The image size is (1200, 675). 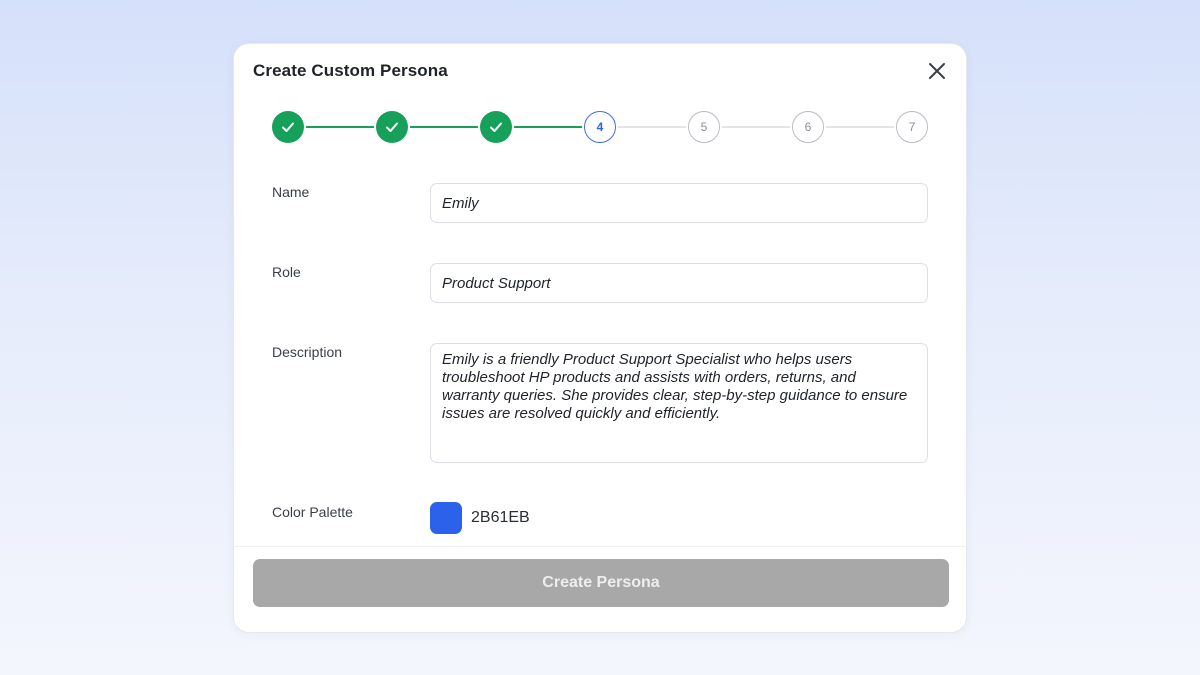 What do you see at coordinates (291, 192) in the screenshot?
I see `name-label: Name` at bounding box center [291, 192].